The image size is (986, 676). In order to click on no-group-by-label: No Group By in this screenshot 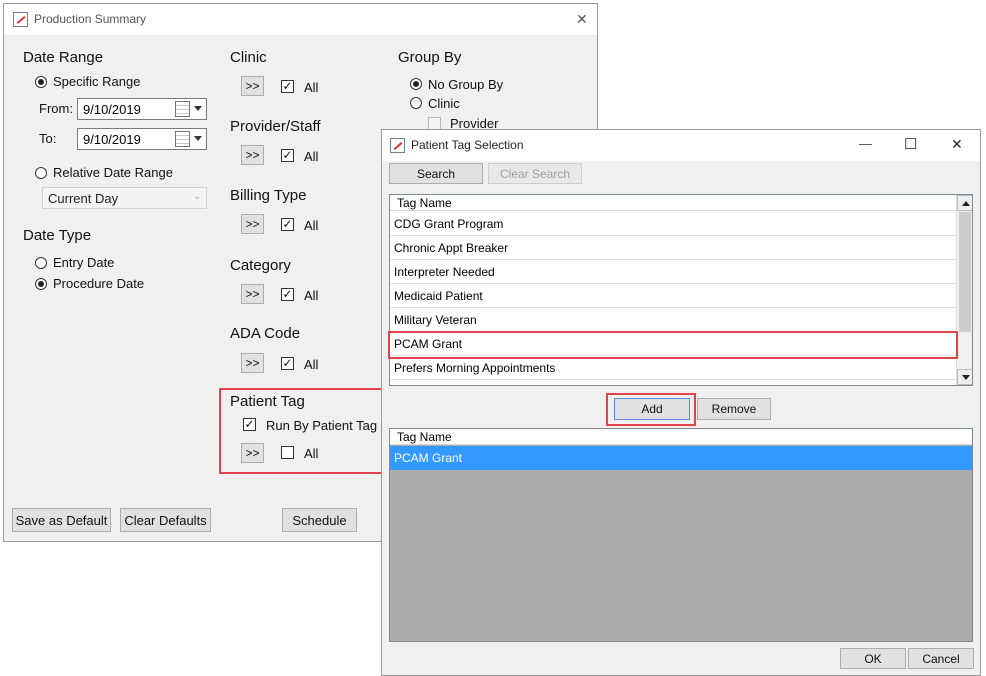, I will do `click(466, 84)`.